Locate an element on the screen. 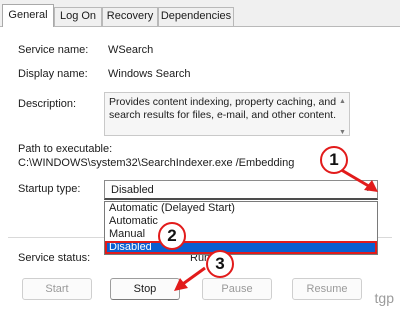 This screenshot has height=310, width=400. tab-recovery: Recovery is located at coordinates (130, 16).